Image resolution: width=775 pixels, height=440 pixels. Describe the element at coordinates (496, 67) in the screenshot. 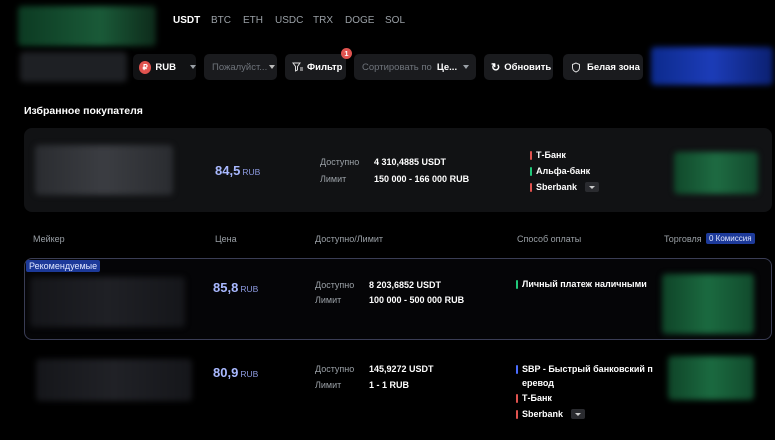

I see `refresh-icon: ↻` at that location.